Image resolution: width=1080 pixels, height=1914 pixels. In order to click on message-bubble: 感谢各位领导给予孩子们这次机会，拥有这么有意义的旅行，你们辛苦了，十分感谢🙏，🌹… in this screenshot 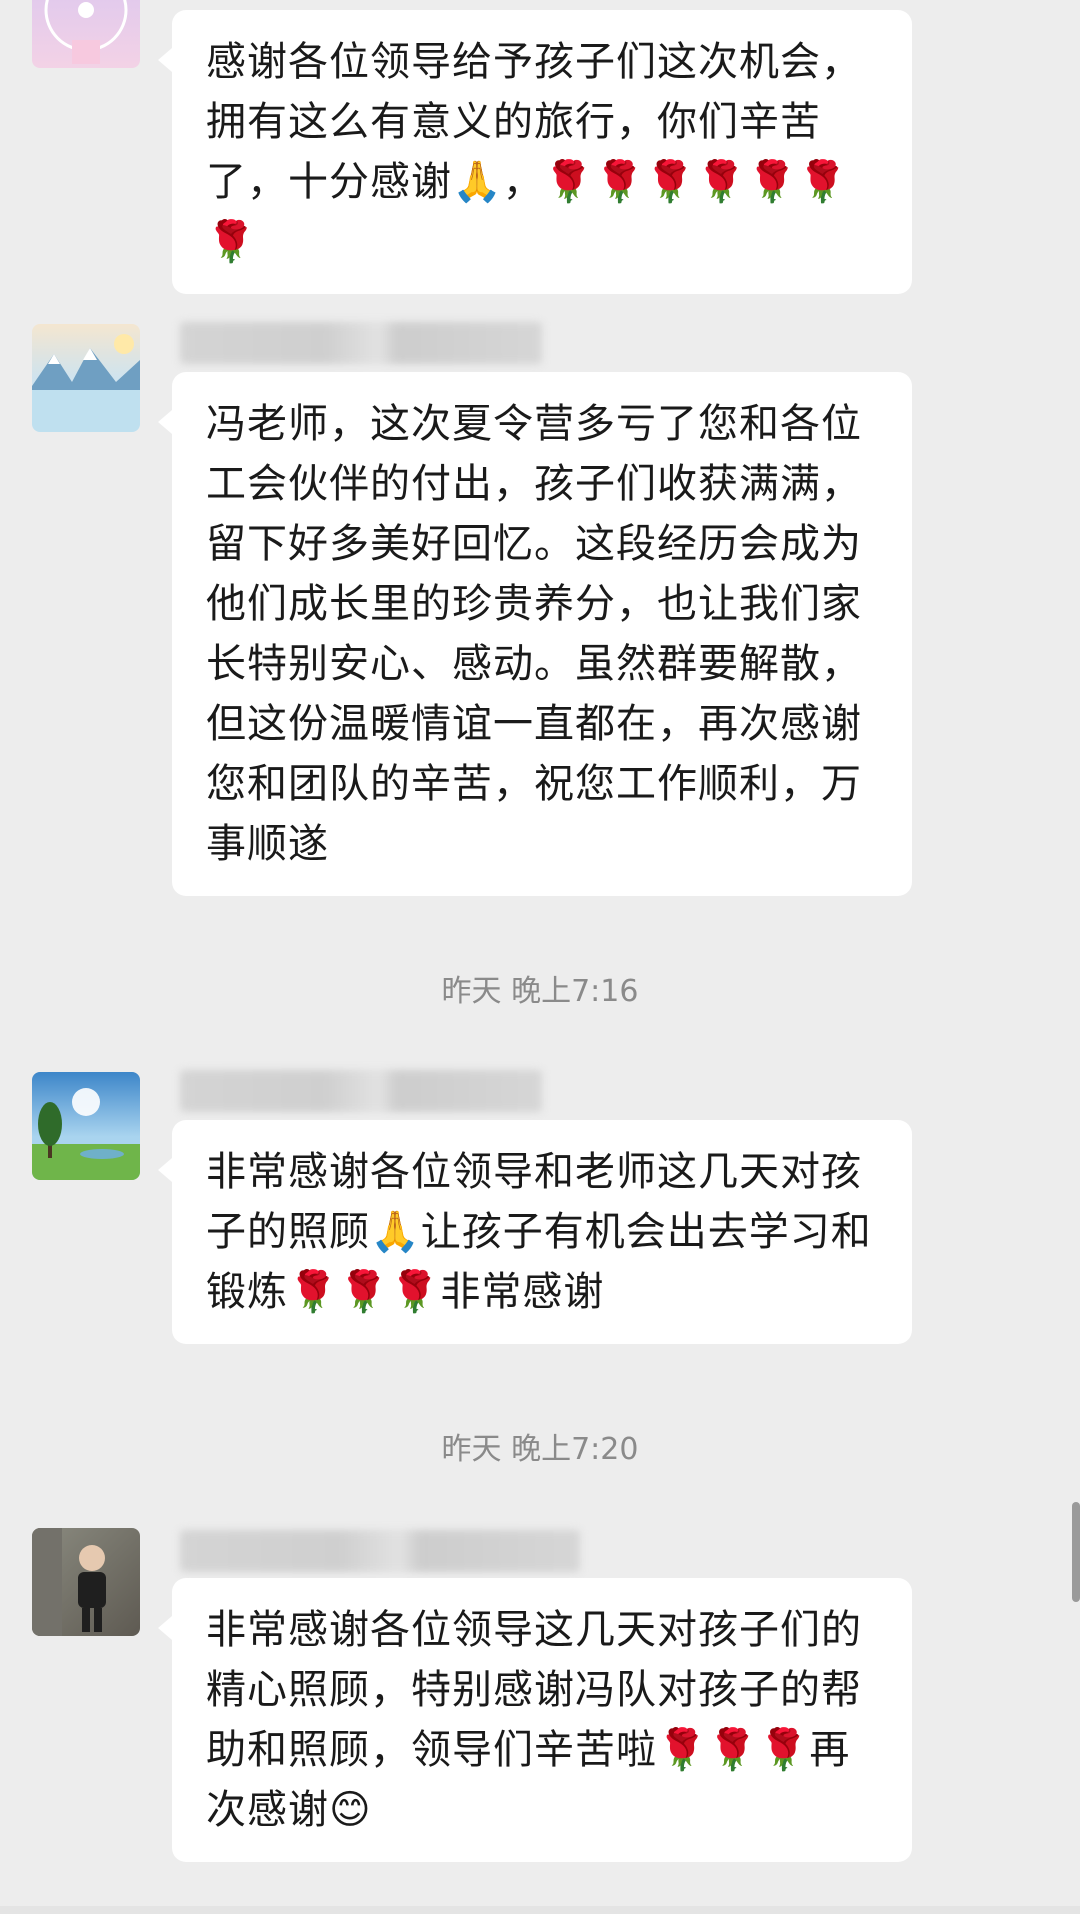, I will do `click(535, 152)`.